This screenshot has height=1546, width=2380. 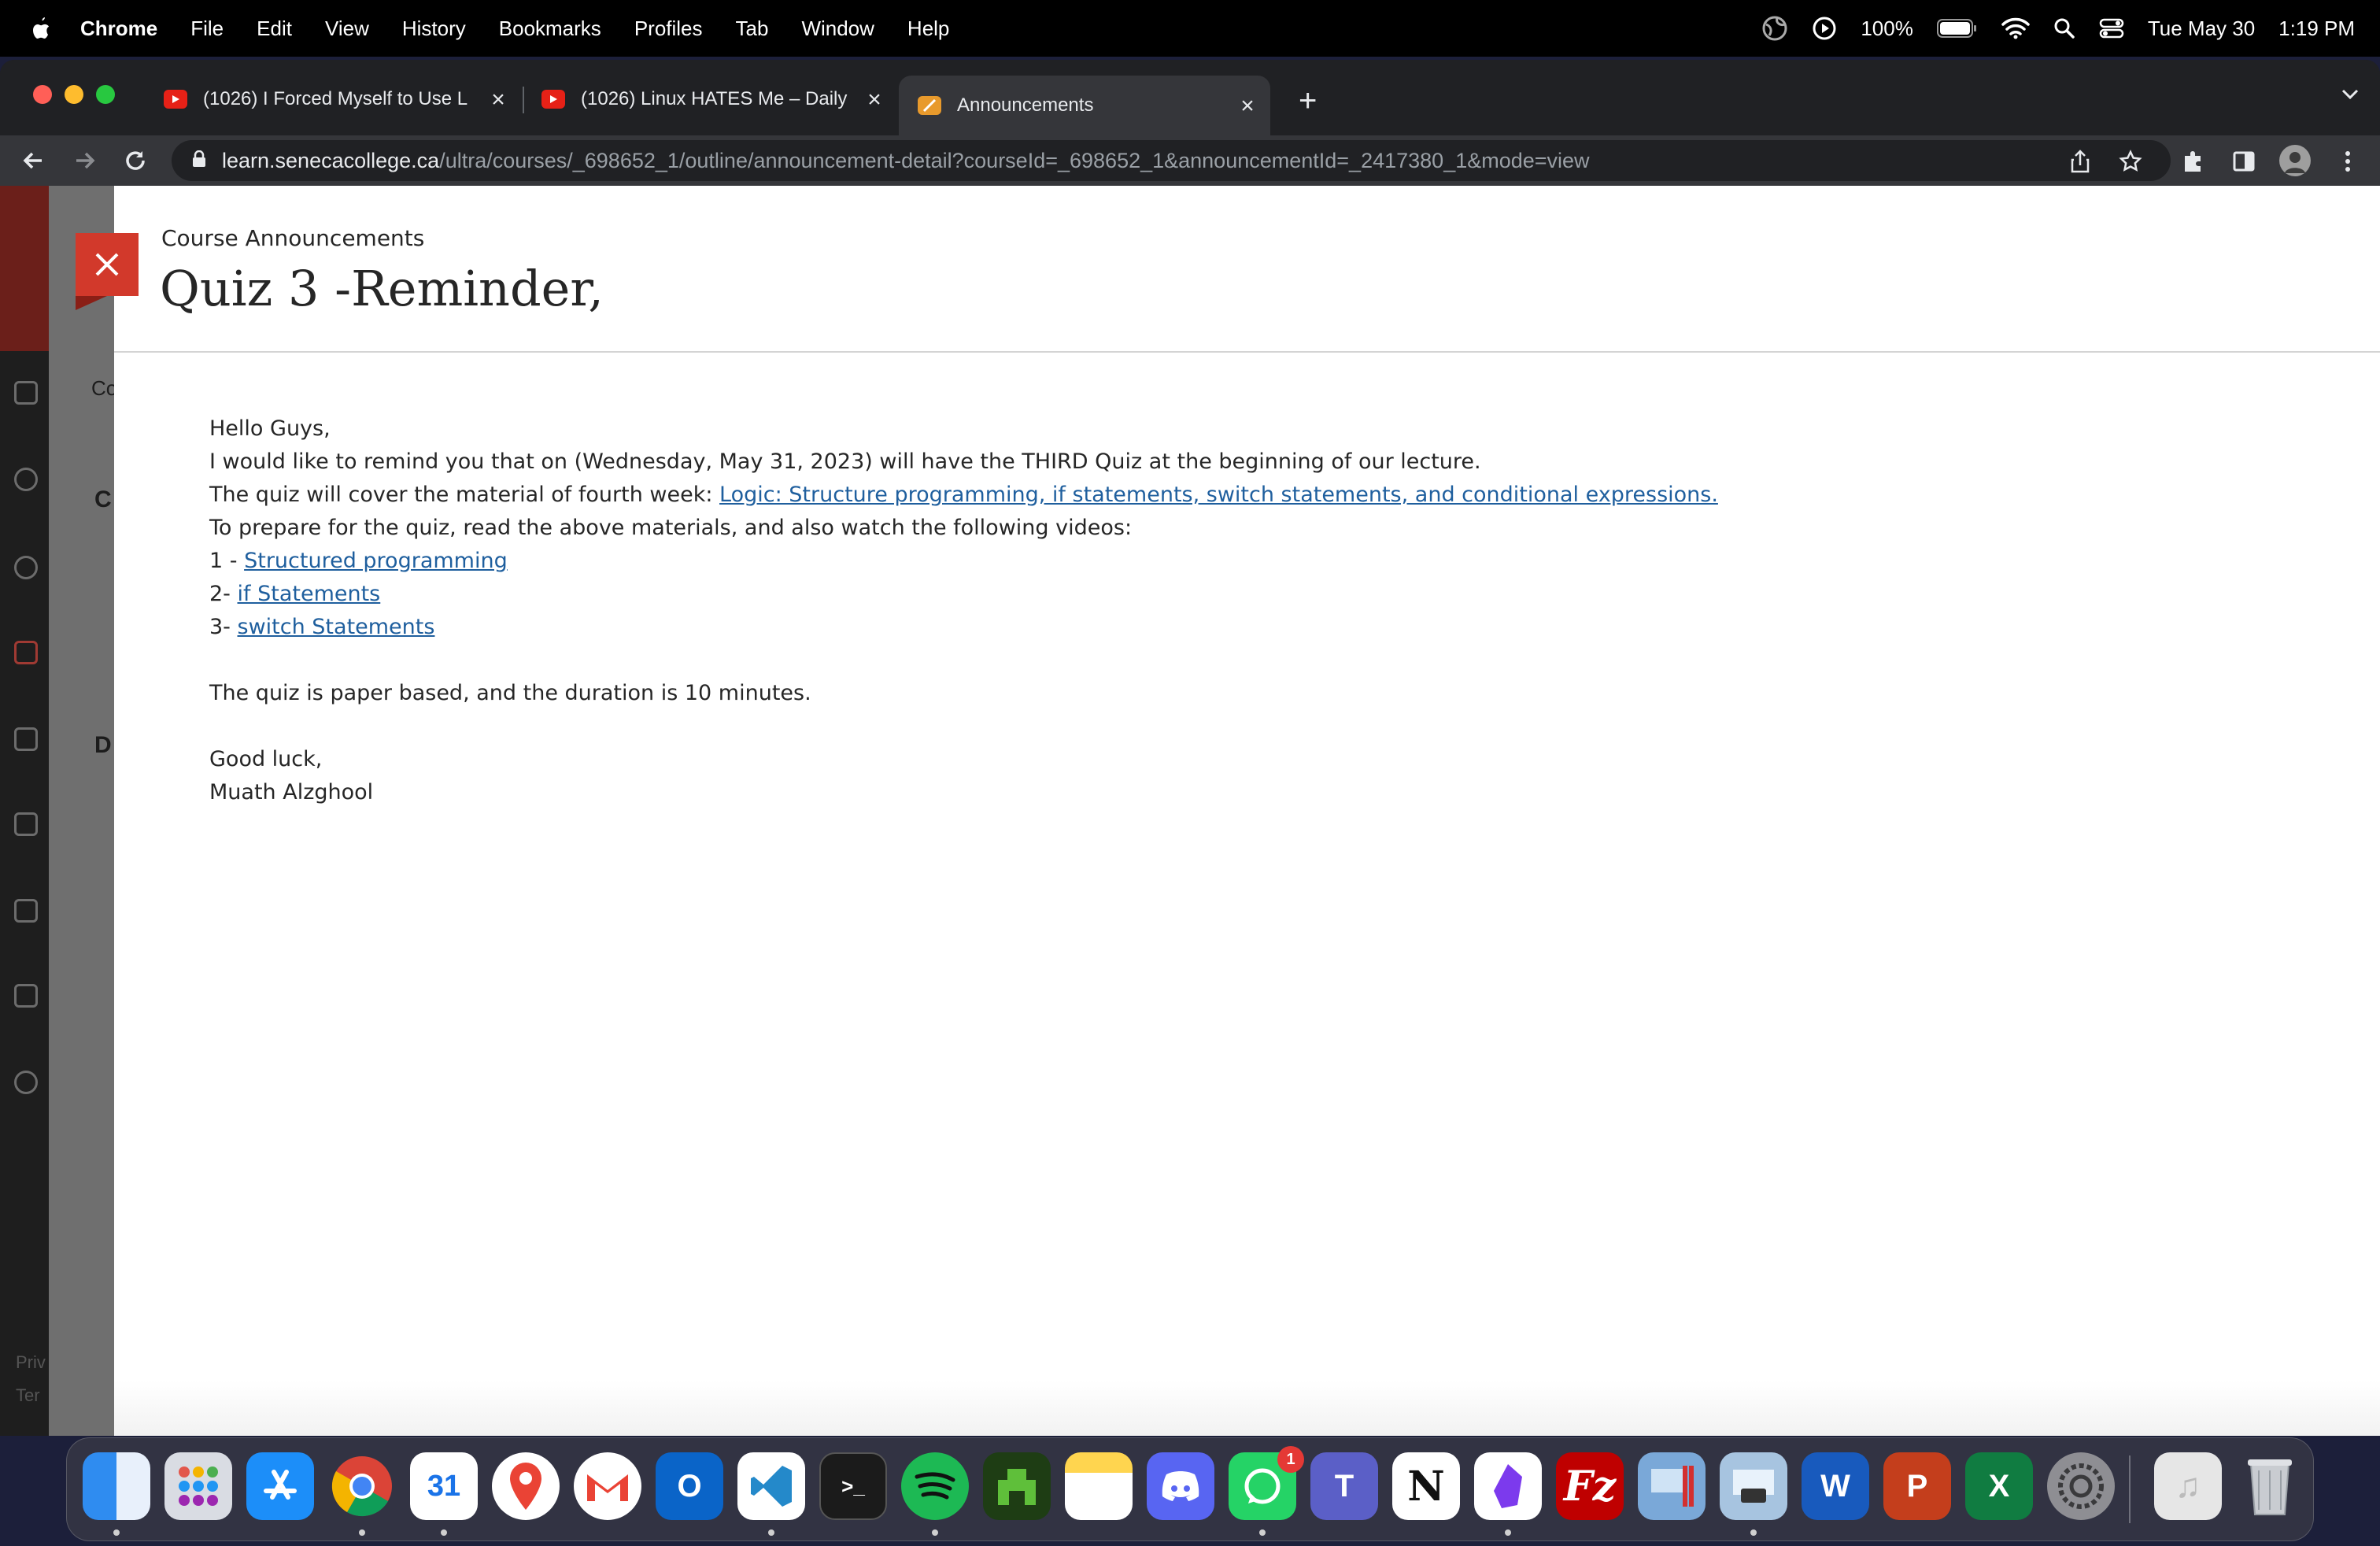 I want to click on menu-profiles: Profiles, so click(x=668, y=29).